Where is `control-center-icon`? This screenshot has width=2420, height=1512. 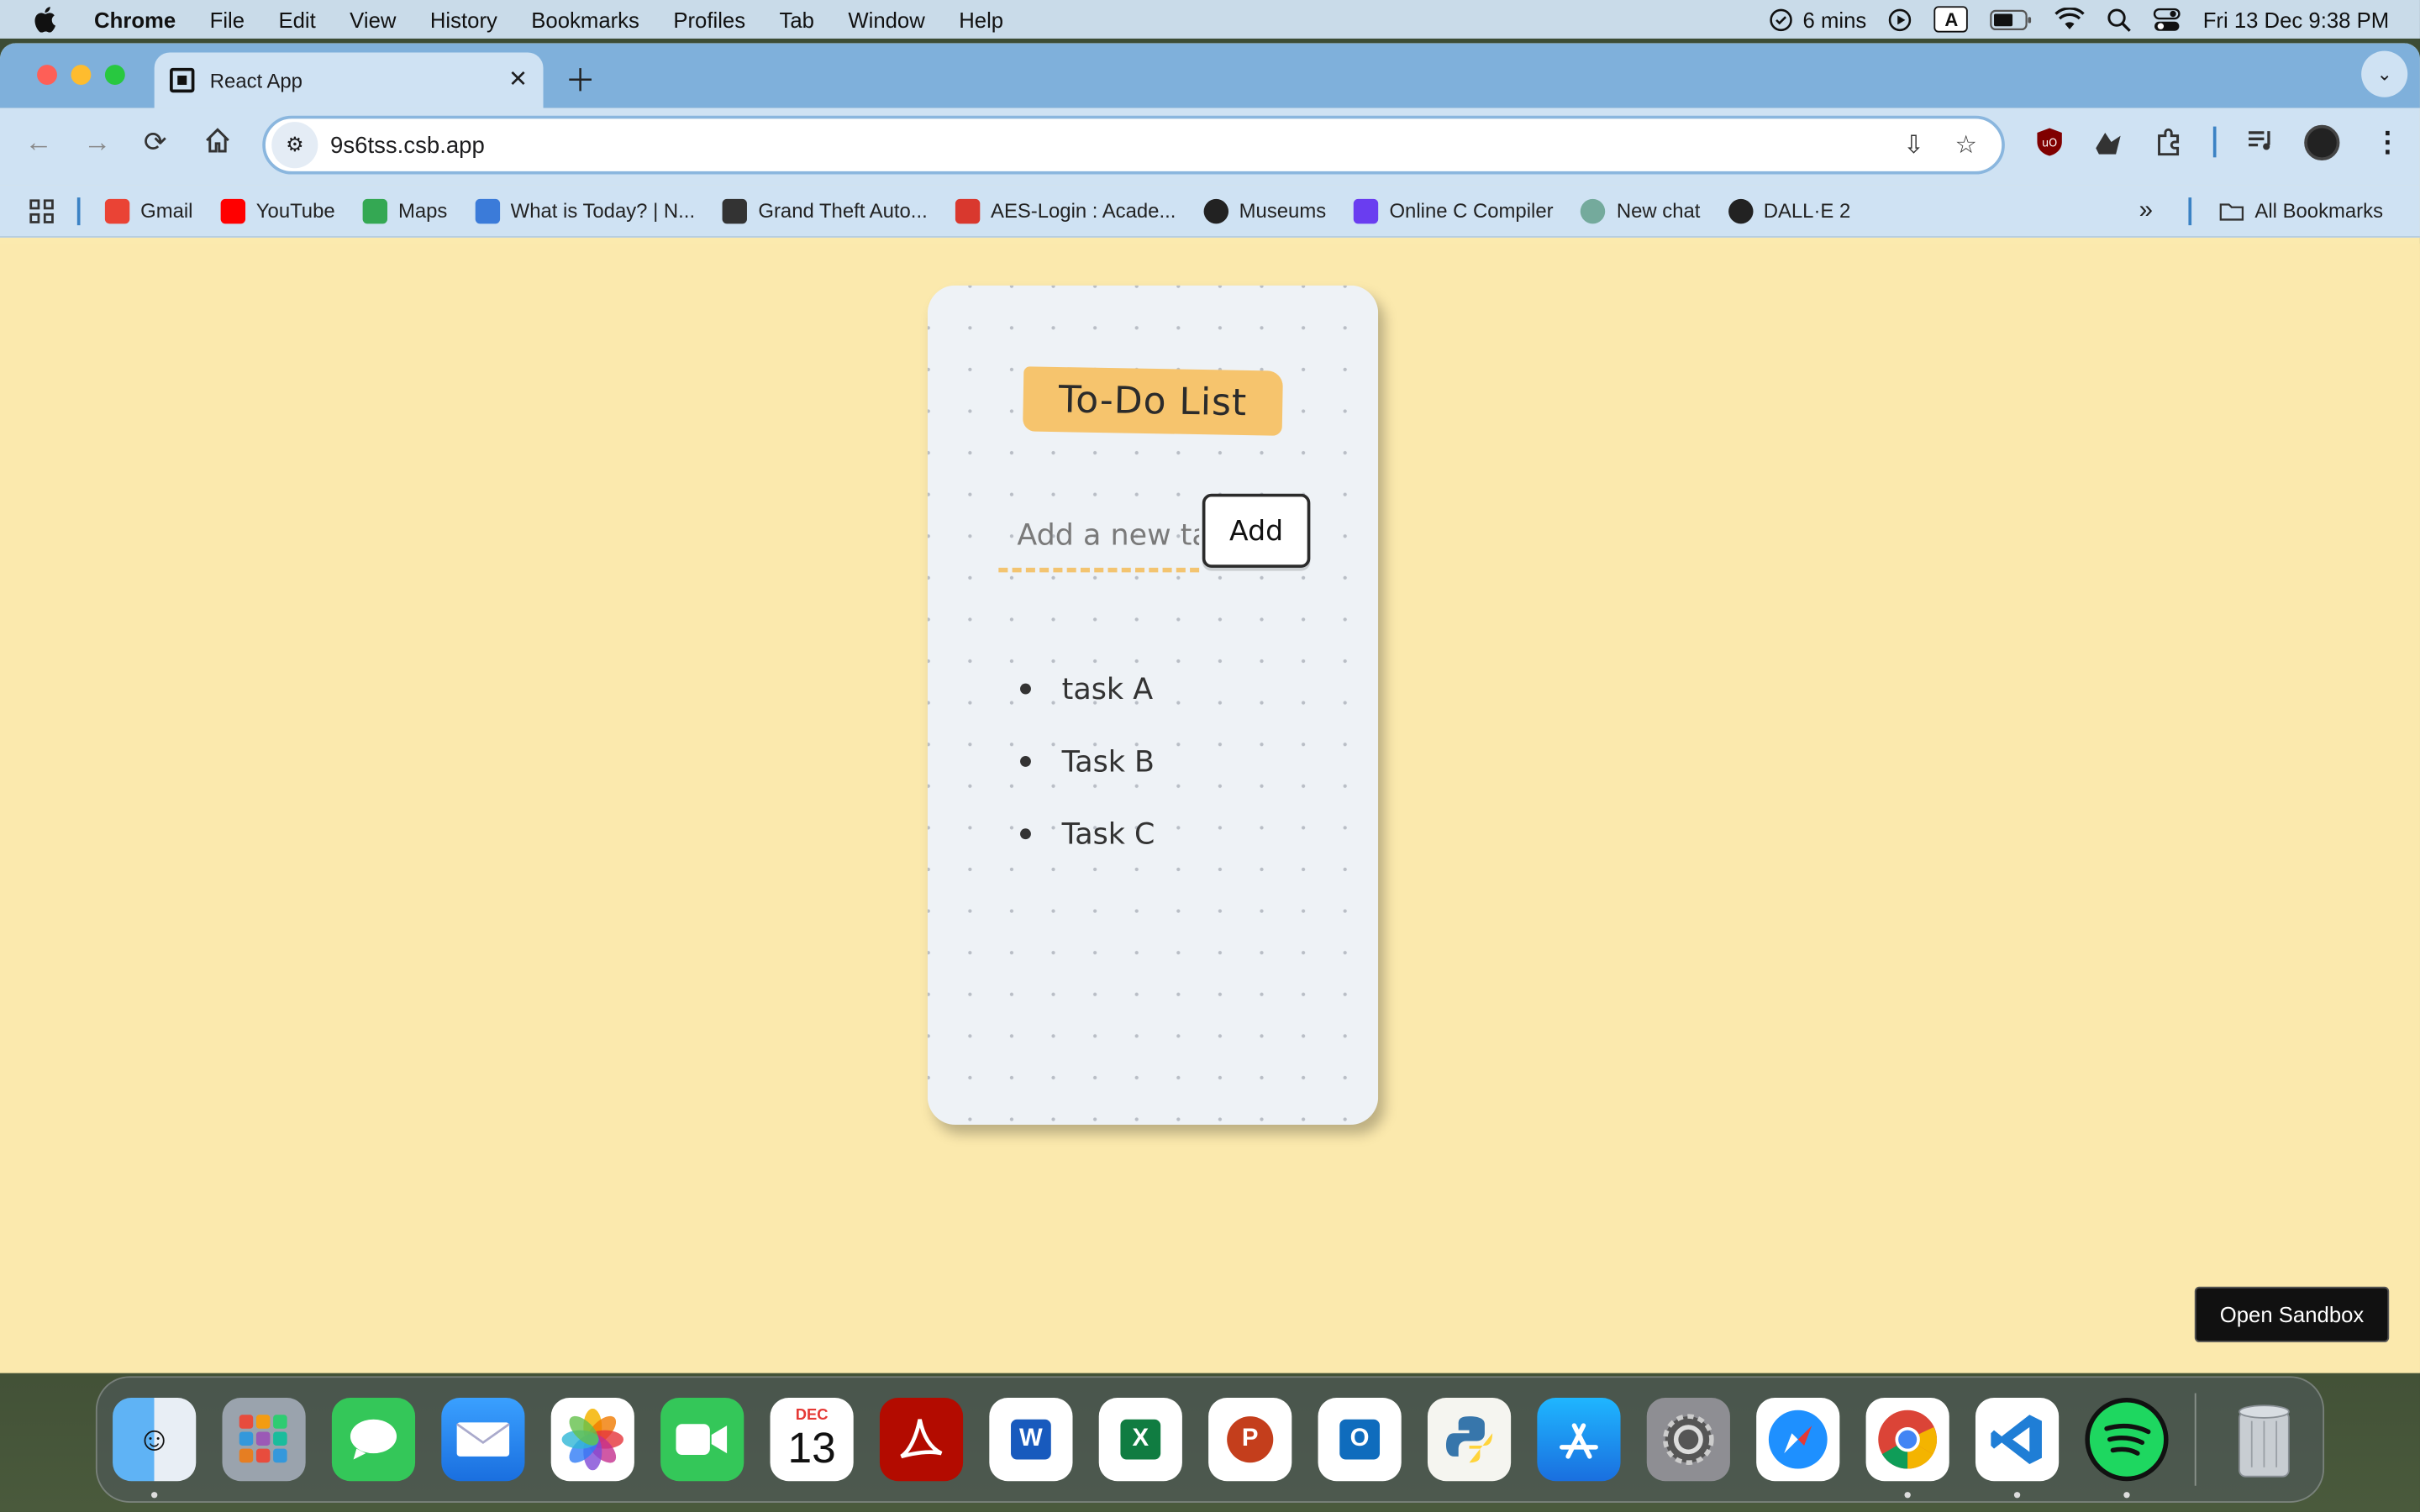
control-center-icon is located at coordinates (2167, 19).